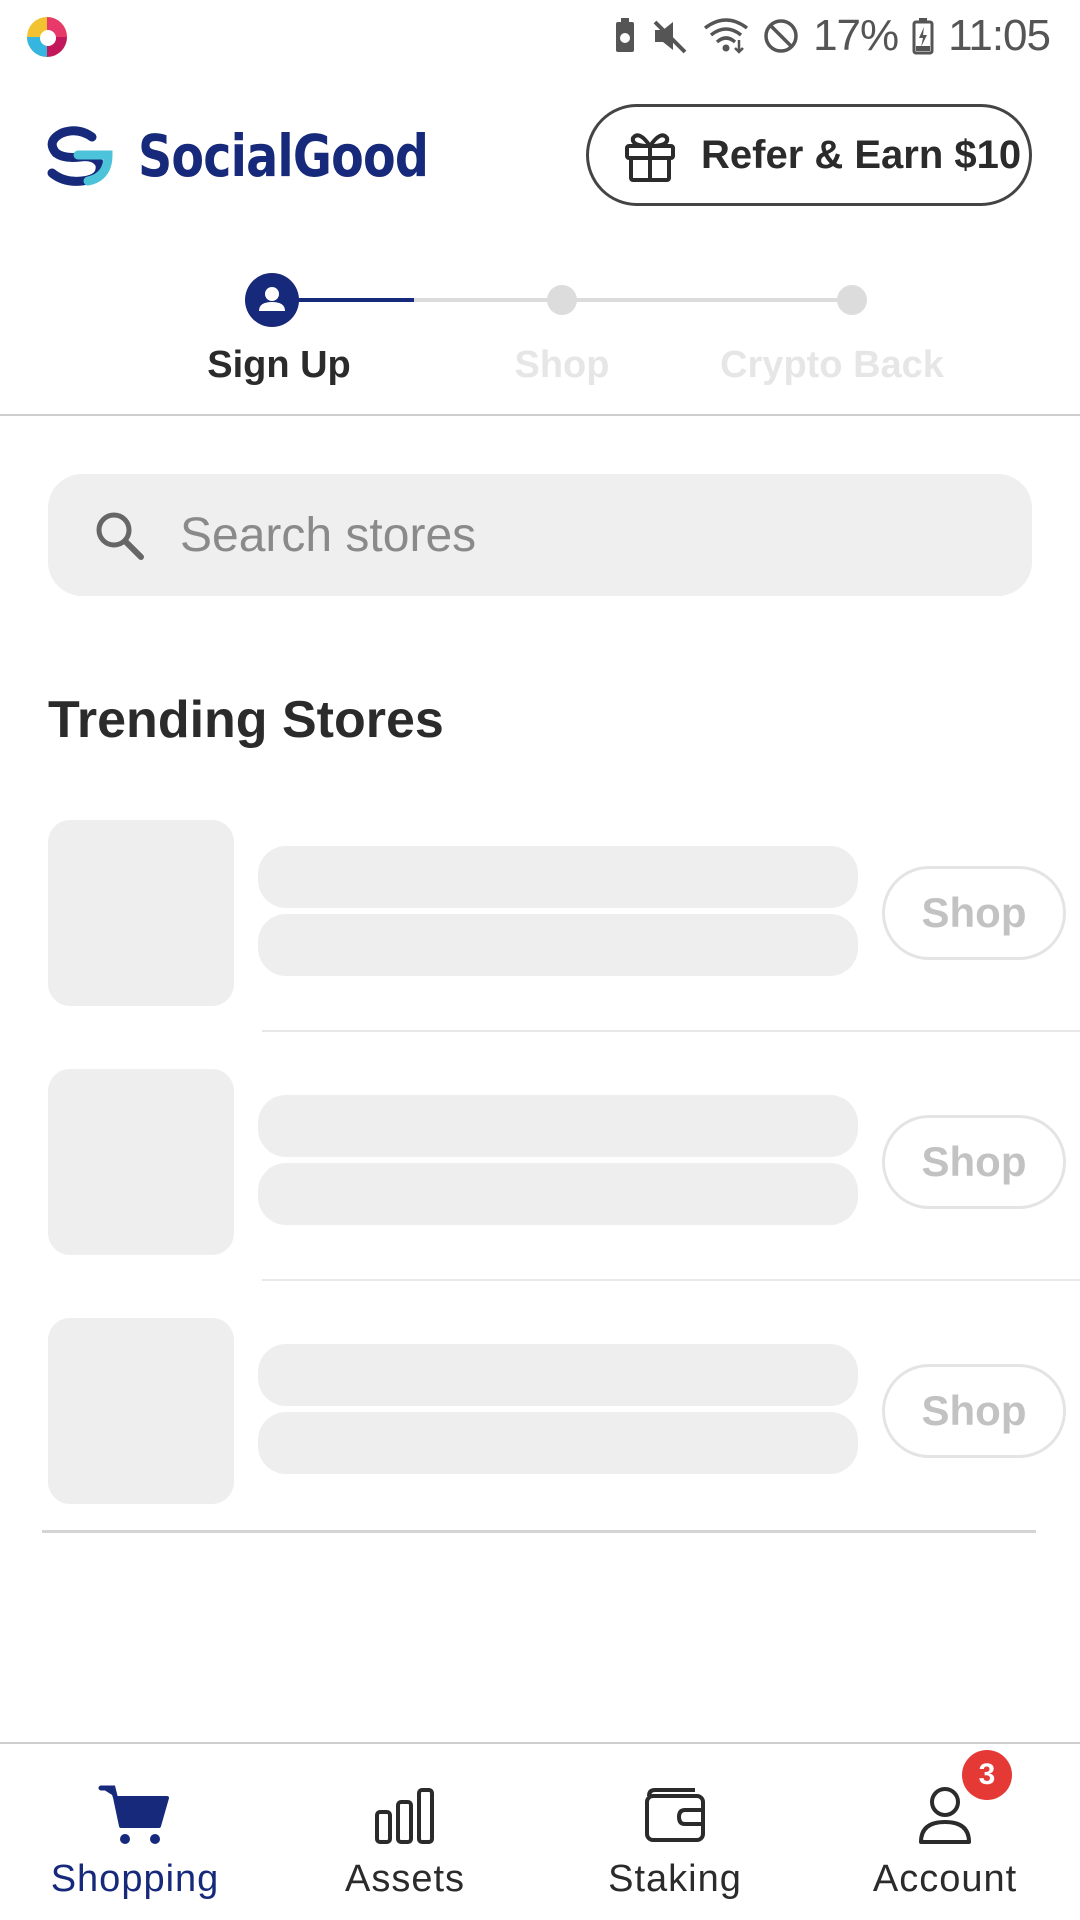  What do you see at coordinates (539, 1531) in the screenshot?
I see `list-divider` at bounding box center [539, 1531].